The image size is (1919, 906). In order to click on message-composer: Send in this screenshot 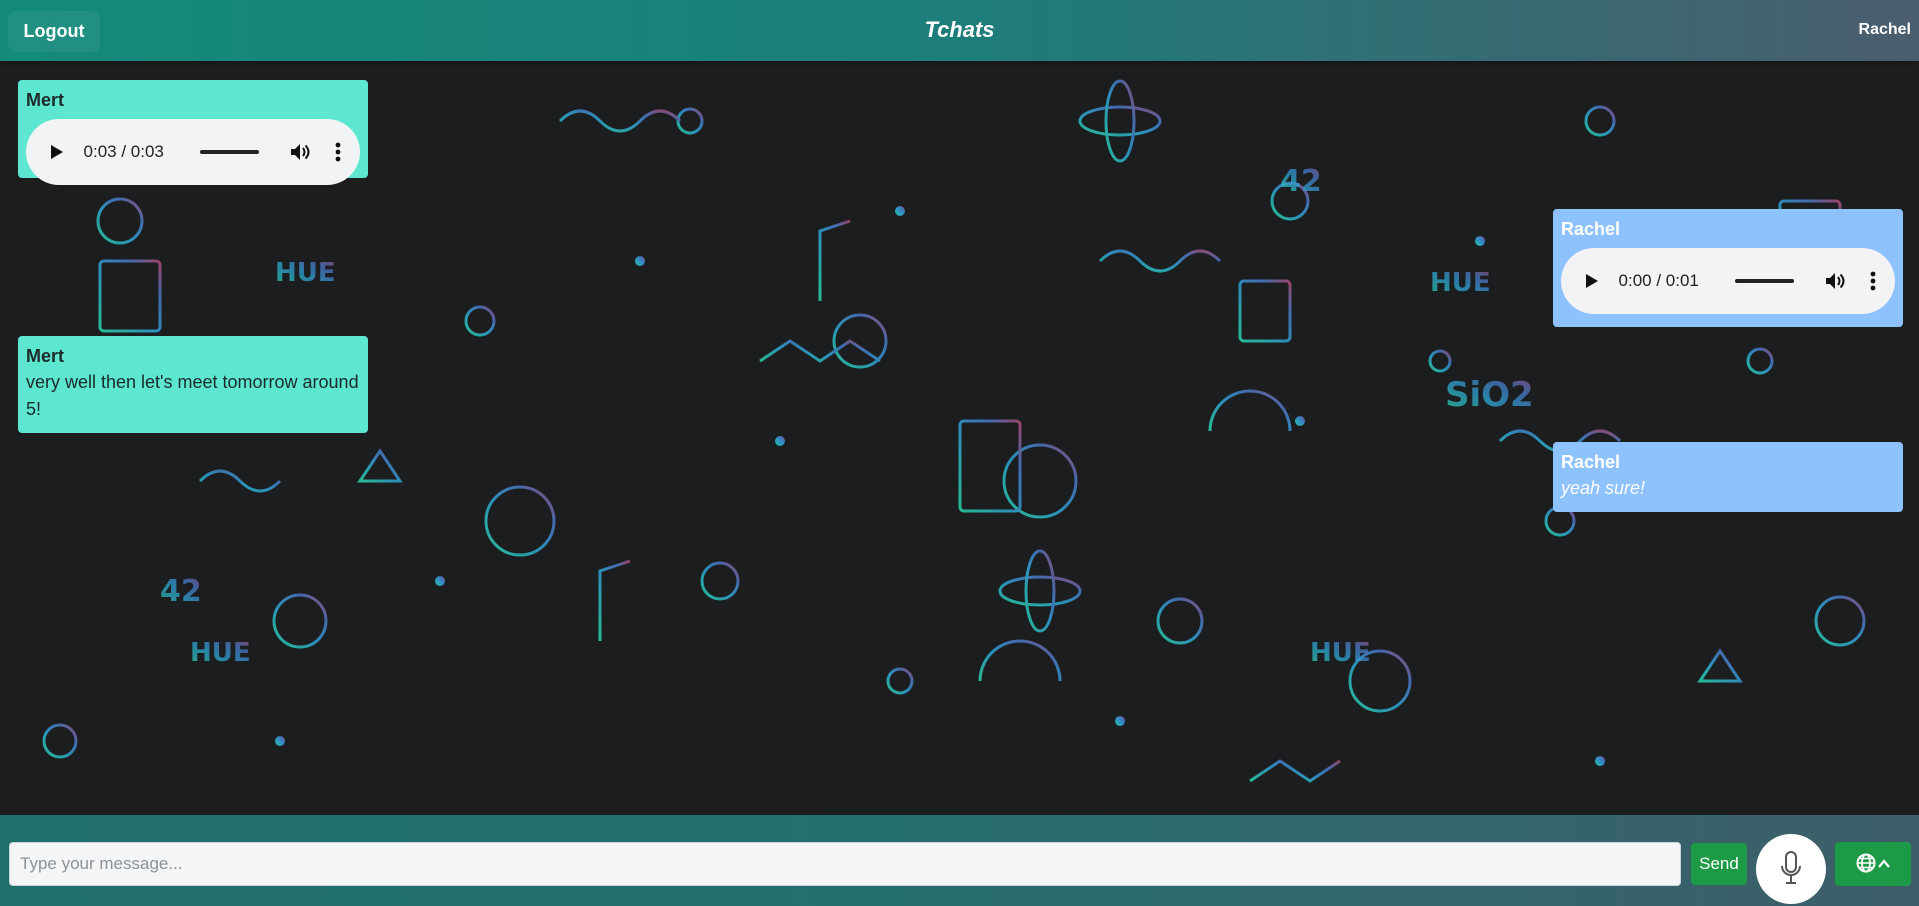, I will do `click(959, 860)`.